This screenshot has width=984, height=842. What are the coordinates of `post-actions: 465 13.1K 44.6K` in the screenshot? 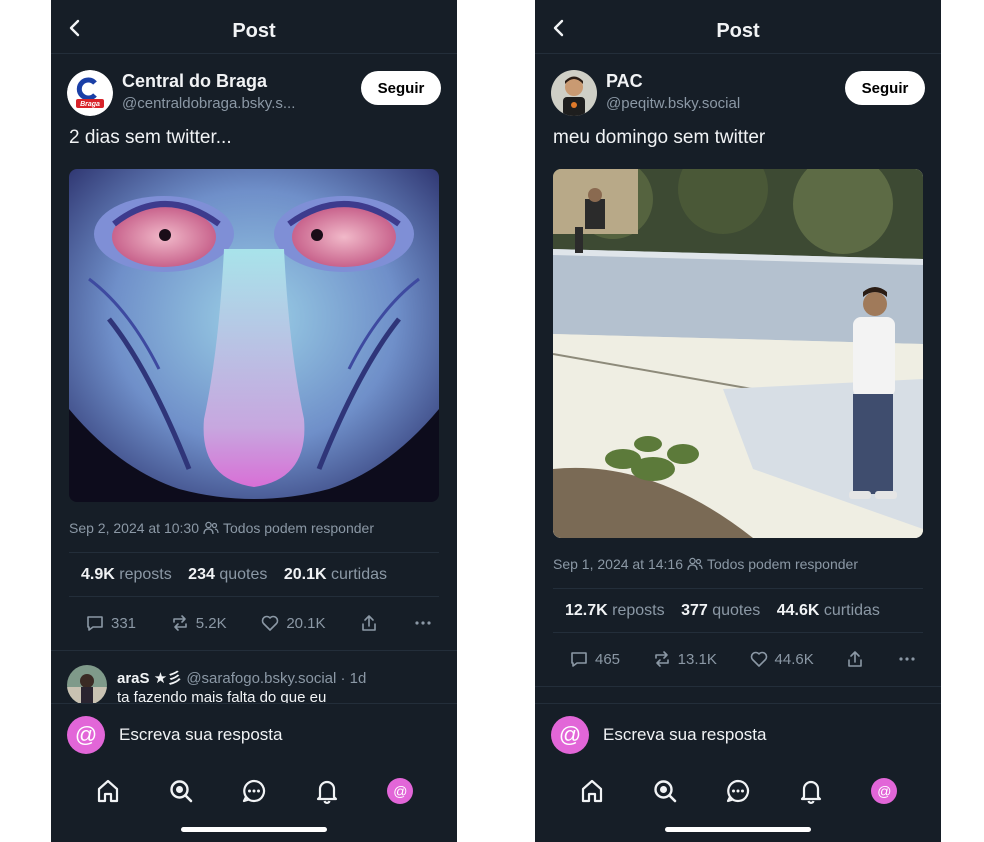 It's located at (743, 659).